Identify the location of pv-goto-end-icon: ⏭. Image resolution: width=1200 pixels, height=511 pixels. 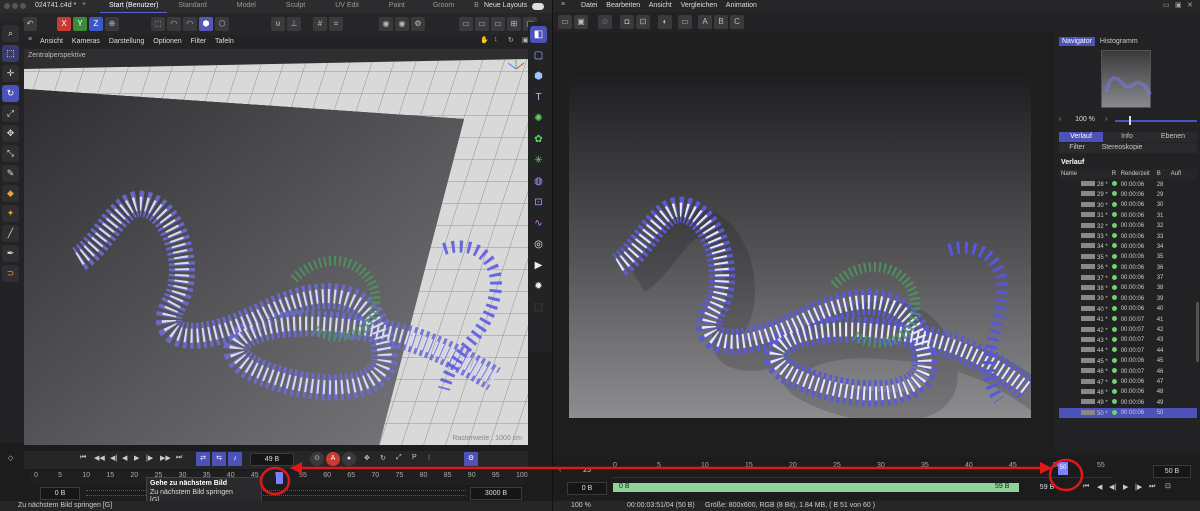
(1152, 487).